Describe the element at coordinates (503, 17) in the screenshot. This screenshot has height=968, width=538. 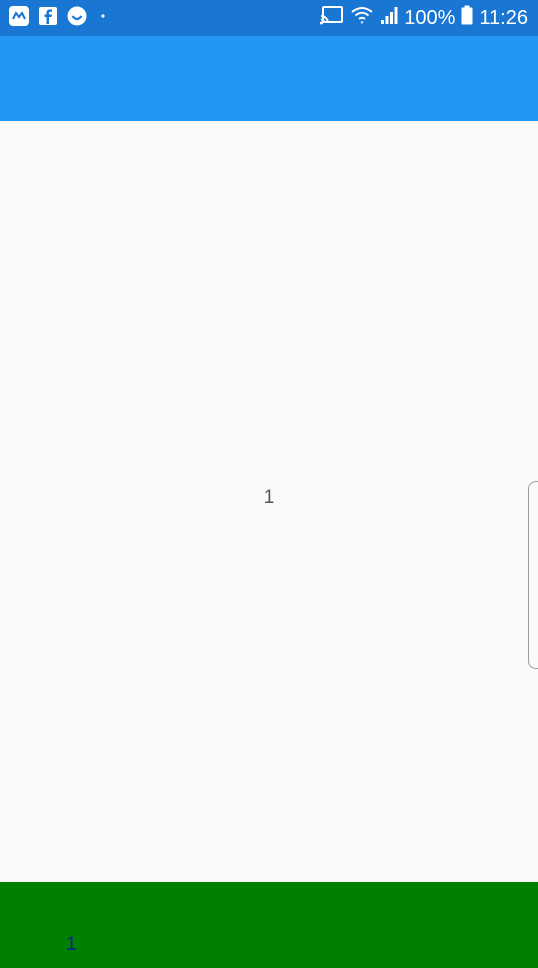
I see `status-time: 11:26` at that location.